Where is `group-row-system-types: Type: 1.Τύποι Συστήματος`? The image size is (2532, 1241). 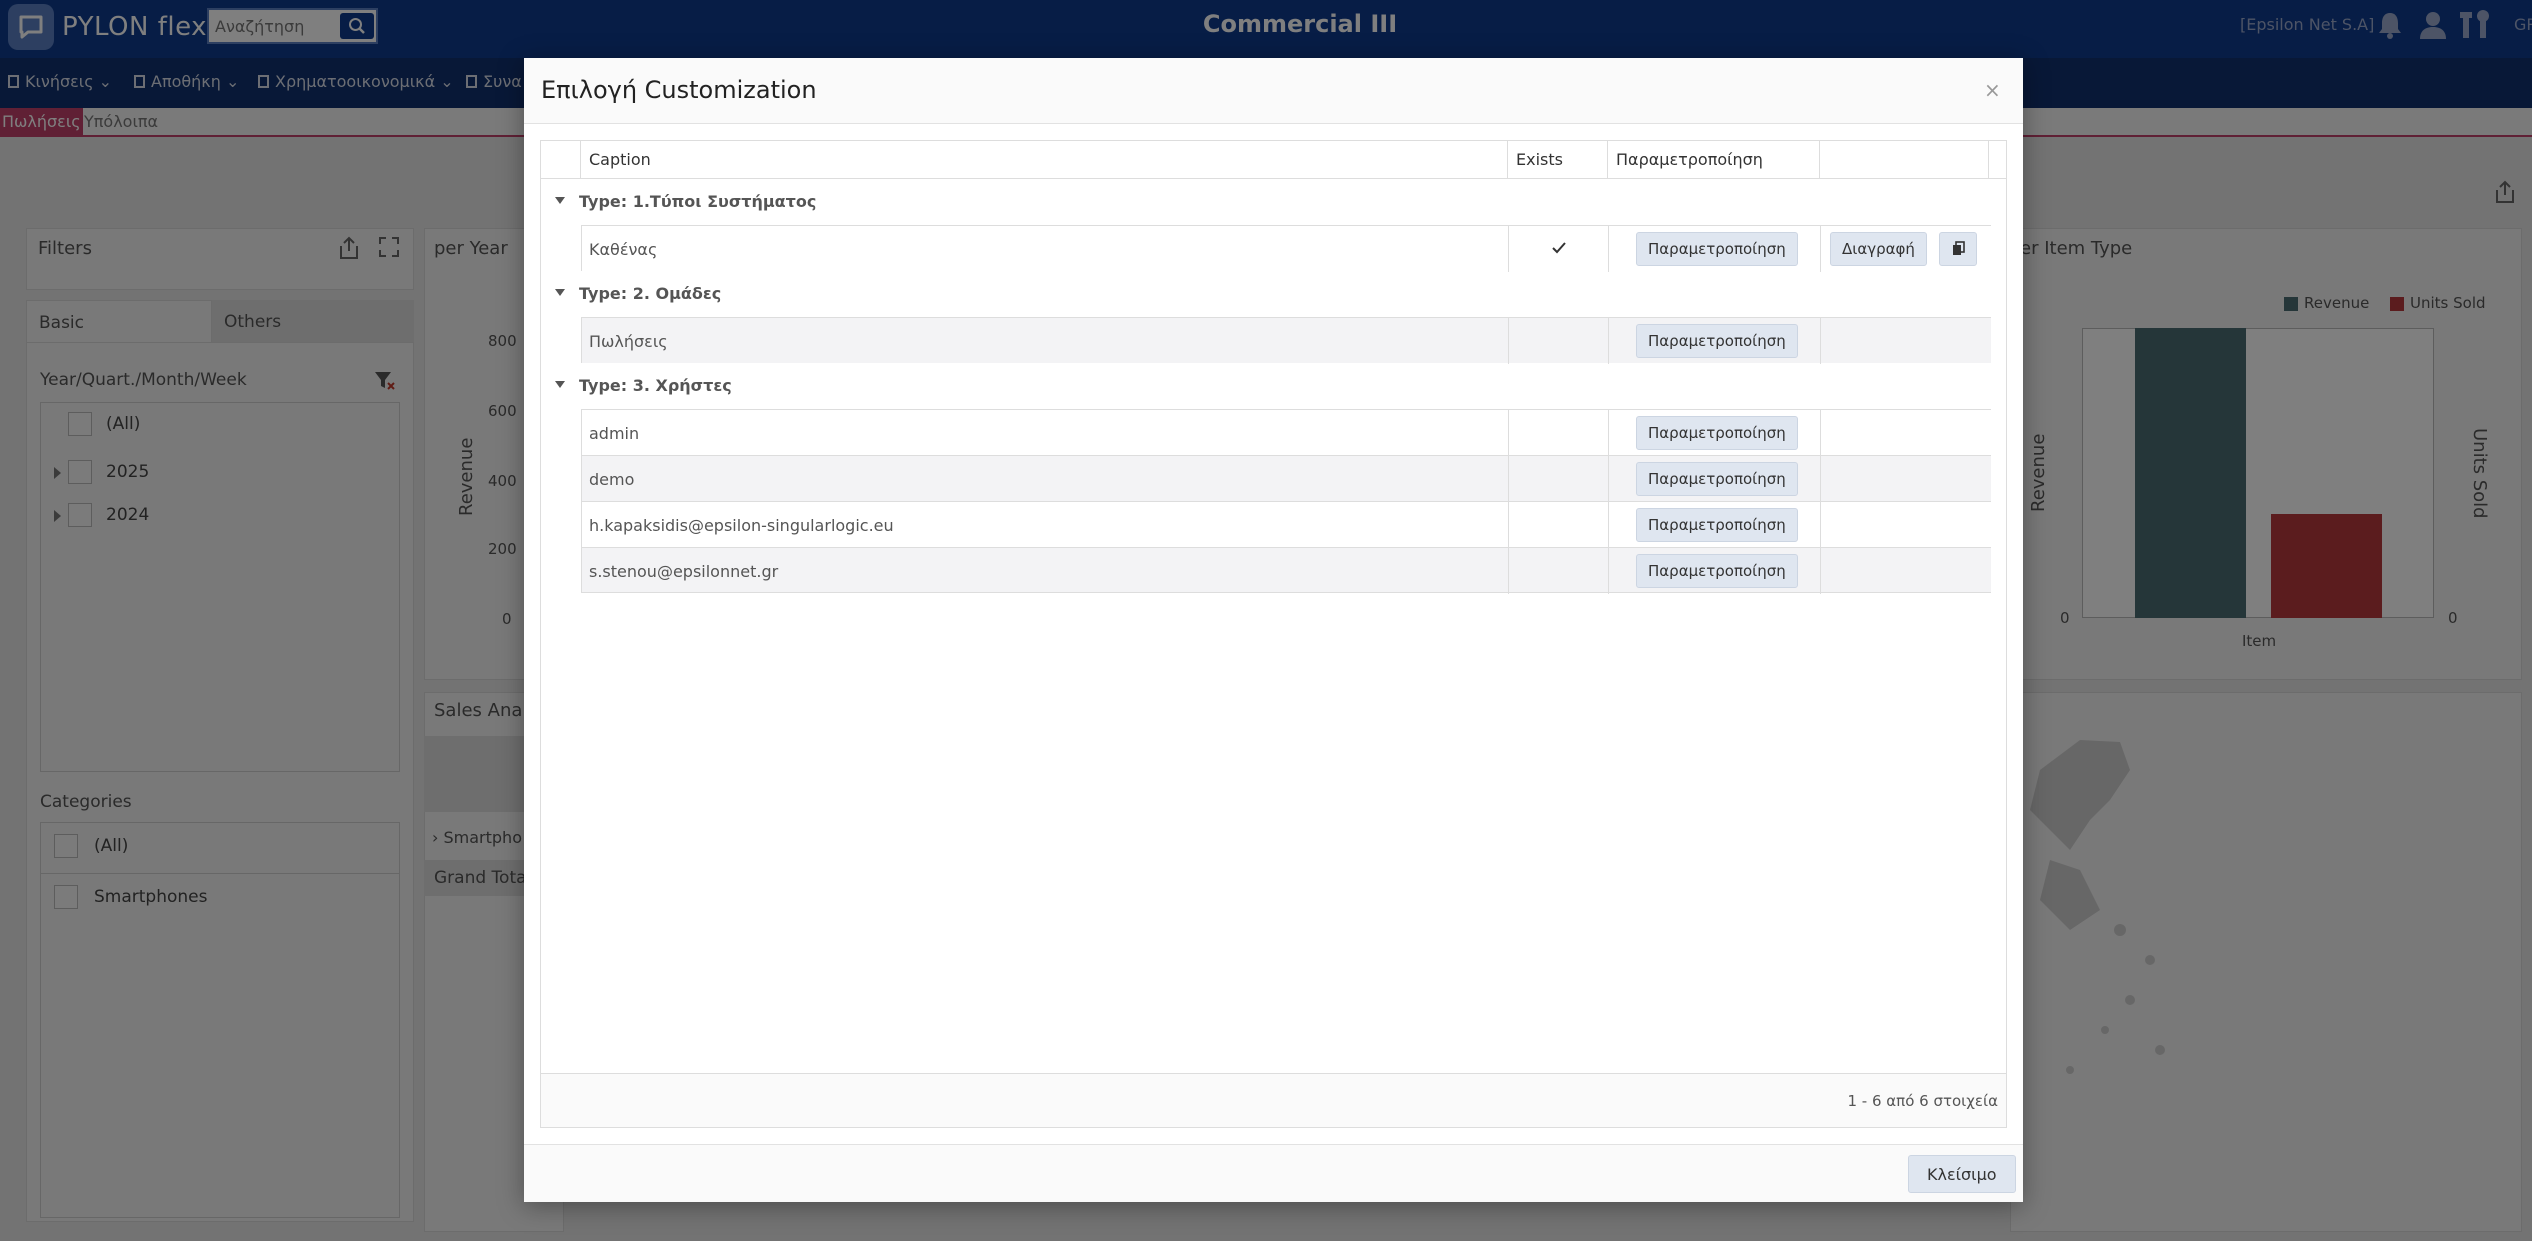
group-row-system-types: Type: 1.Τύποι Συστήματος is located at coordinates (1266, 202).